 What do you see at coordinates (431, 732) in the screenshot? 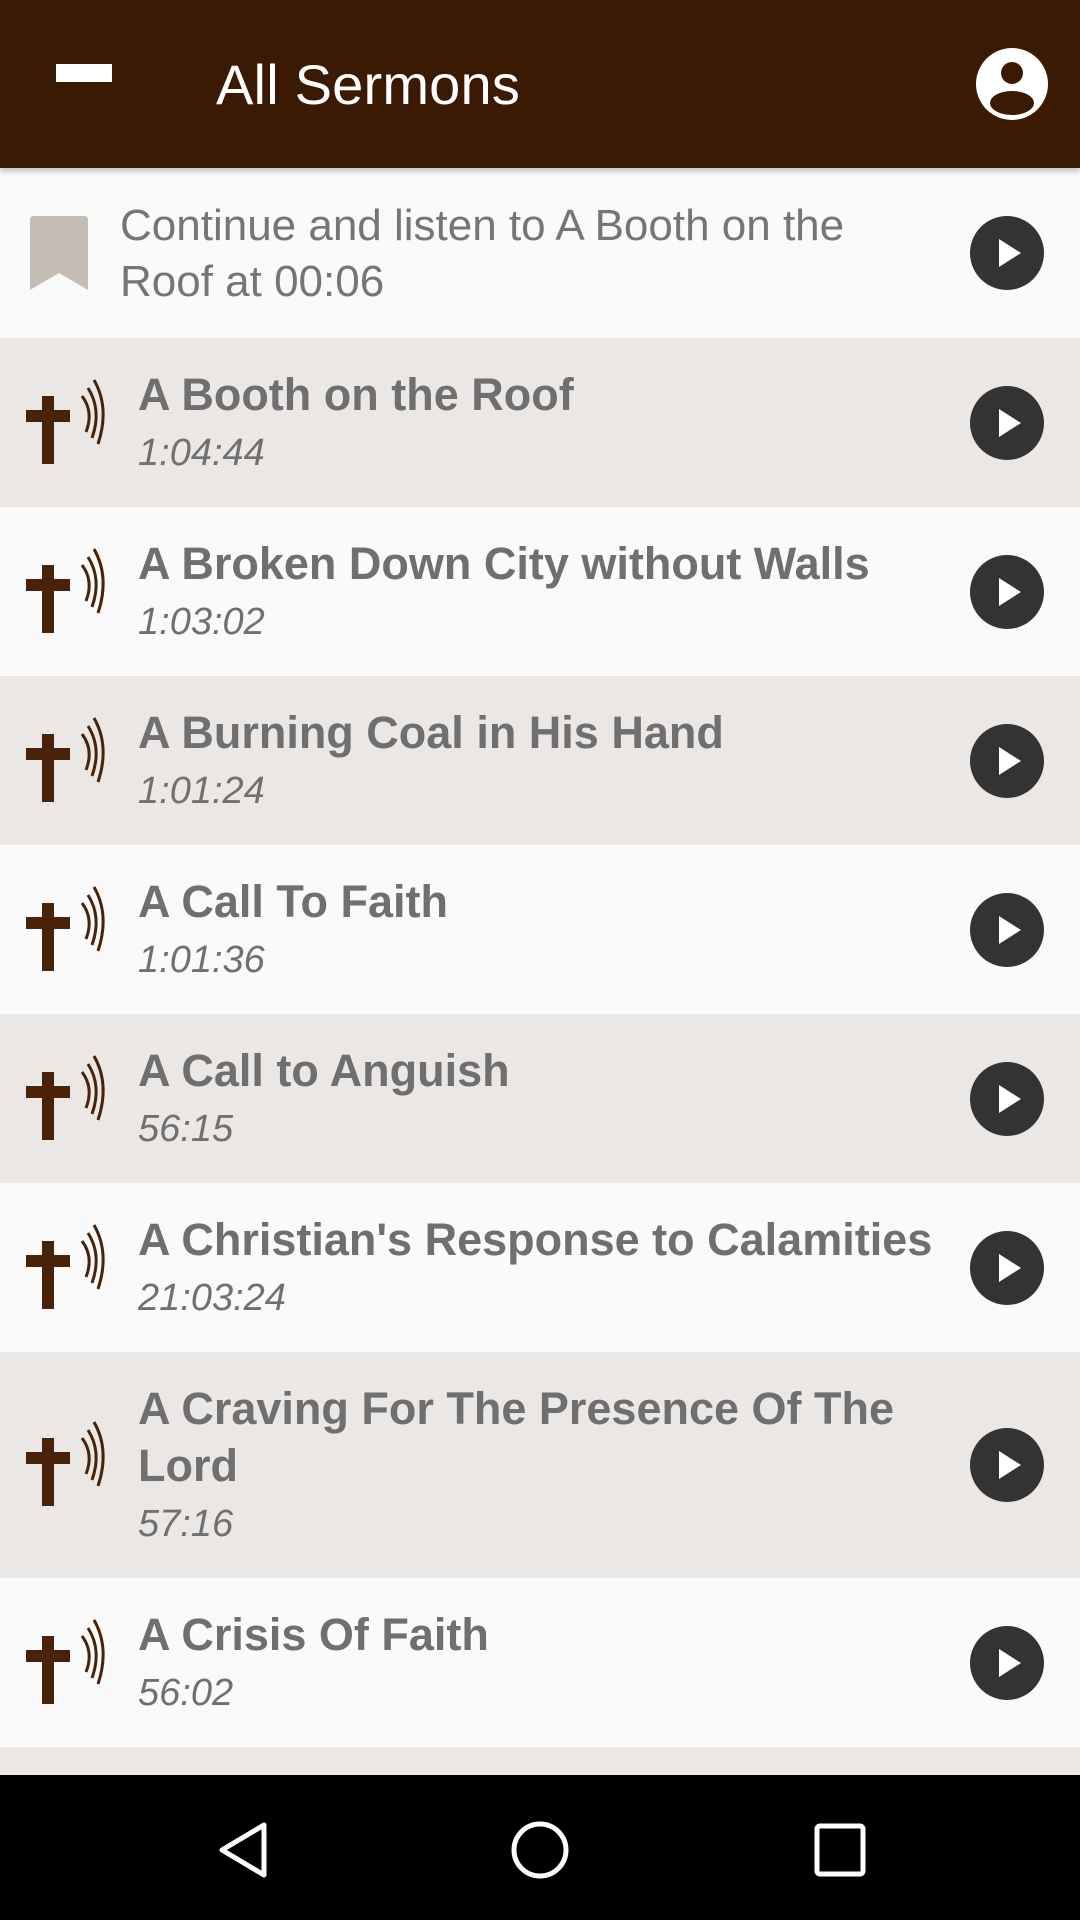
I see `sermon-title: A Burning Coal in His Hand` at bounding box center [431, 732].